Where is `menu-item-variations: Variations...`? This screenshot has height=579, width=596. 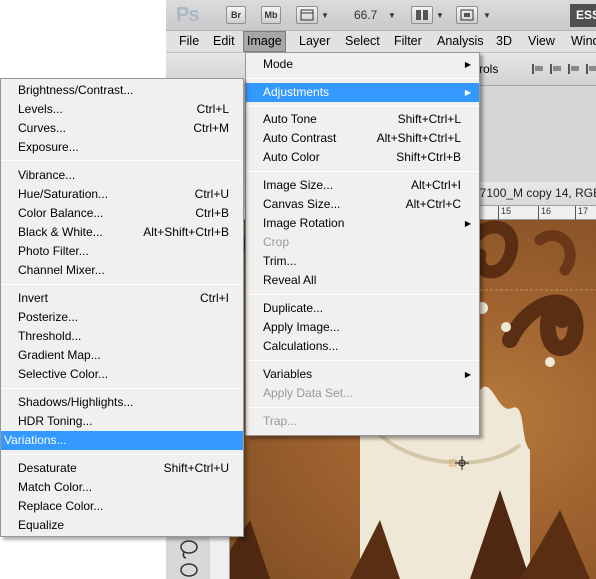
menu-item-variations: Variations... is located at coordinates (122, 440).